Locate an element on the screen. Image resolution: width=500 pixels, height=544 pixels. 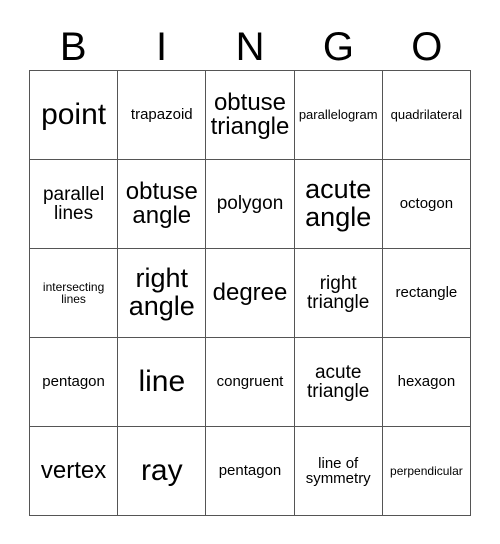
bingo-cell-r2c3: polygon is located at coordinates (250, 204).